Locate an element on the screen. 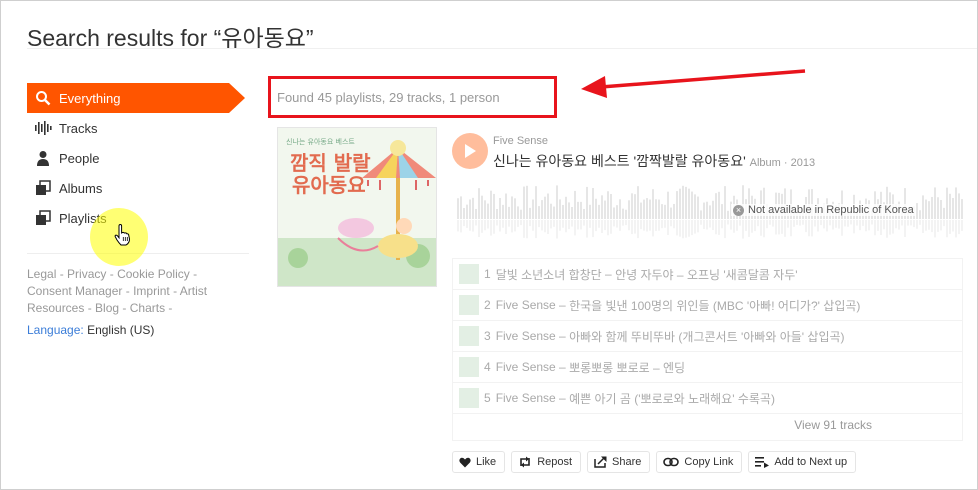 This screenshot has width=978, height=490. footer-link-cookie-policy: Cookie Policy is located at coordinates (153, 274).